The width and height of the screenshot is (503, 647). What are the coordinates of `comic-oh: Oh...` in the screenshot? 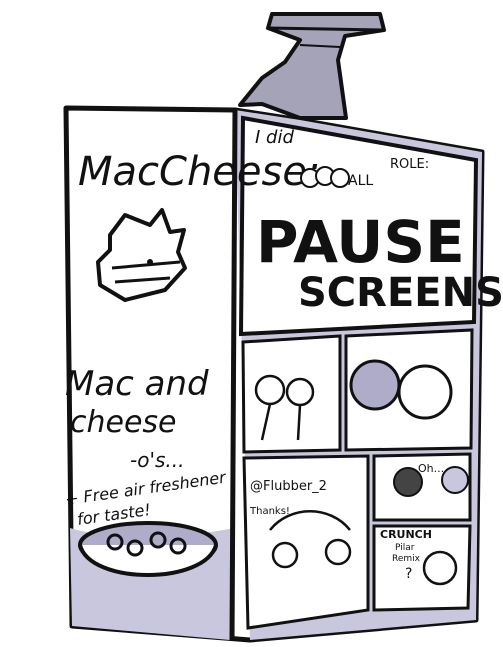 It's located at (431, 468).